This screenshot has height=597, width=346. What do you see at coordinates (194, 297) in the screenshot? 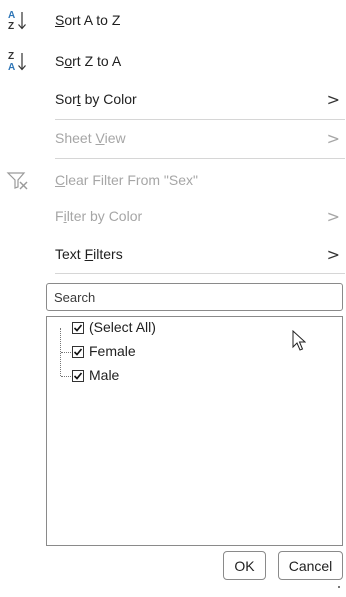
I see `search-input: Search` at bounding box center [194, 297].